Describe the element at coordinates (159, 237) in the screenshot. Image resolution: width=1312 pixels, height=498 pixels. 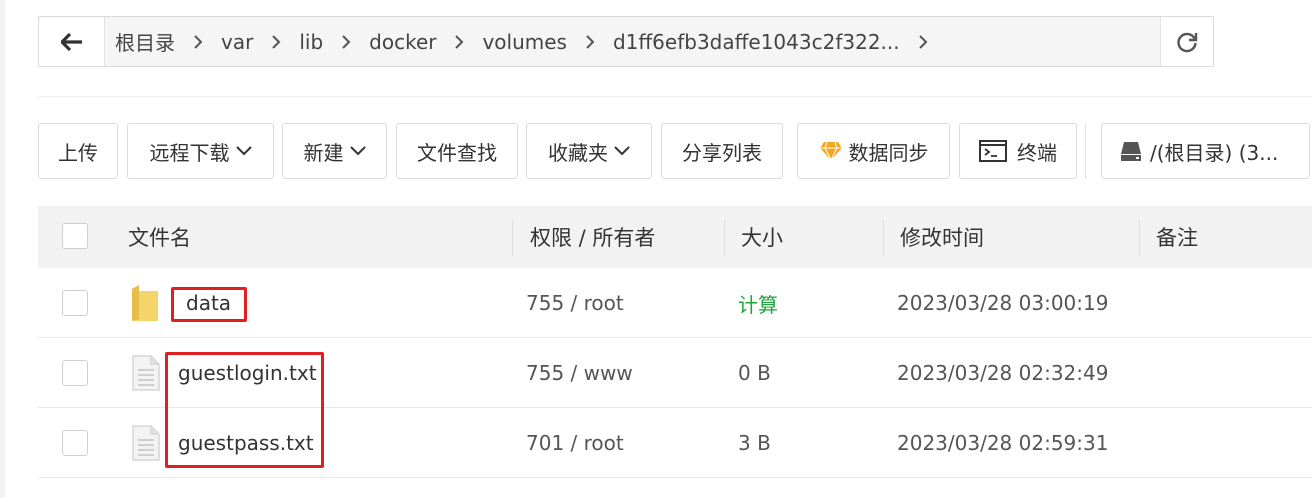
I see `column-header-name: 文件名` at that location.